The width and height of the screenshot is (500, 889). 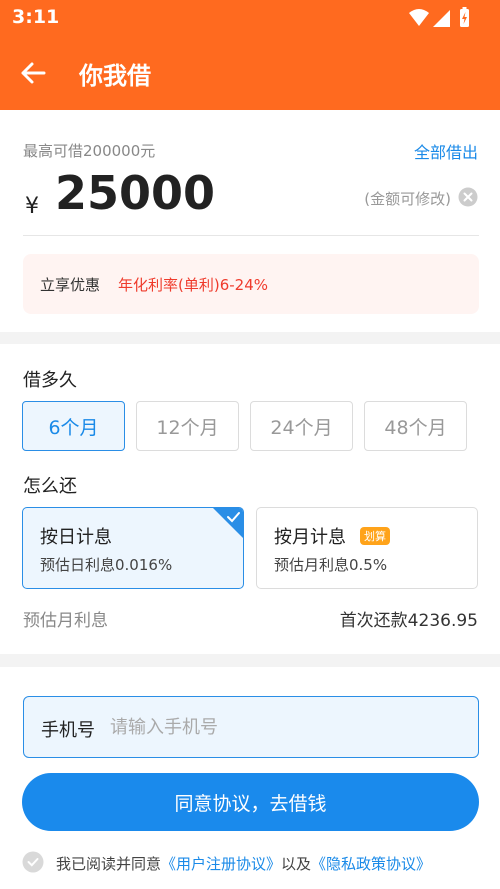 I want to click on wifi-icon, so click(x=419, y=17).